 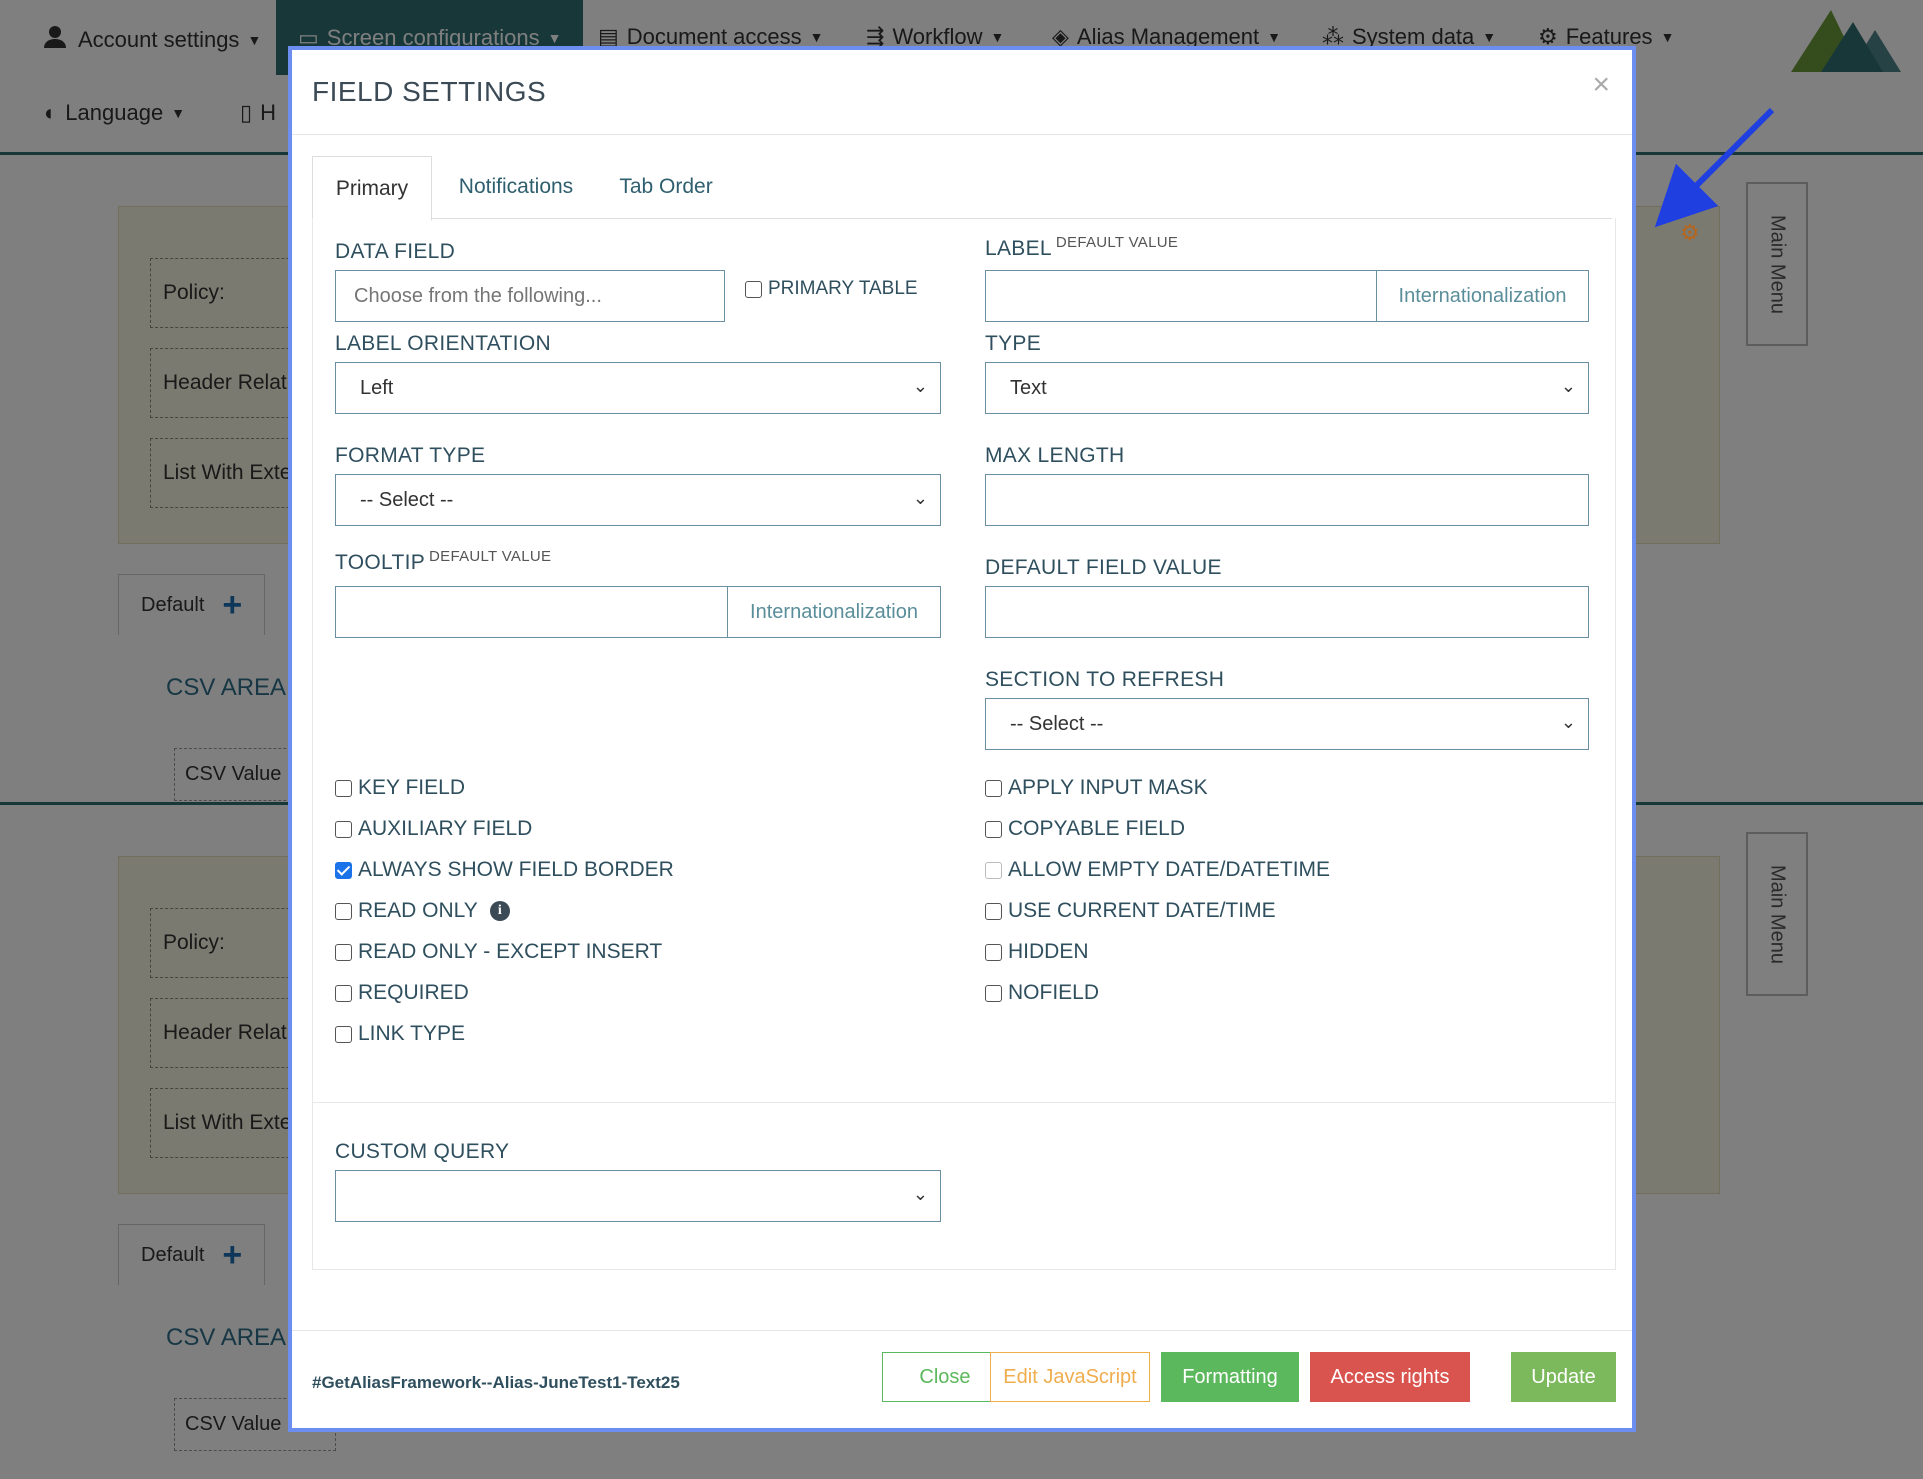 What do you see at coordinates (380, 562) in the screenshot?
I see `tooltip-text: TOOLTIP` at bounding box center [380, 562].